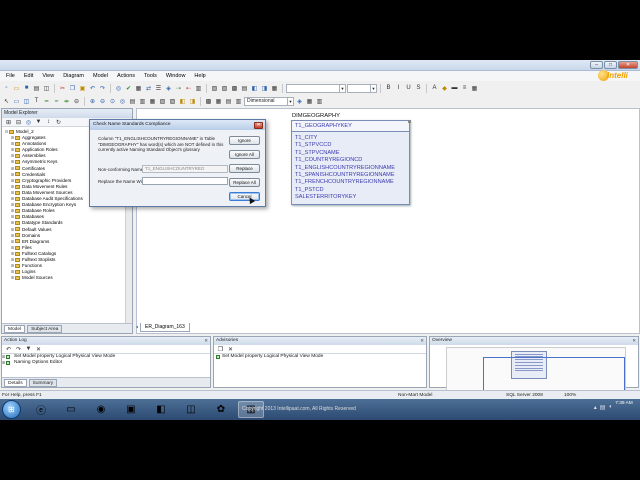 The height and width of the screenshot is (480, 640). What do you see at coordinates (352, 175) in the screenshot?
I see `entity-attribute: T1_SPANISHCOUNTRYREGIONNAME` at bounding box center [352, 175].